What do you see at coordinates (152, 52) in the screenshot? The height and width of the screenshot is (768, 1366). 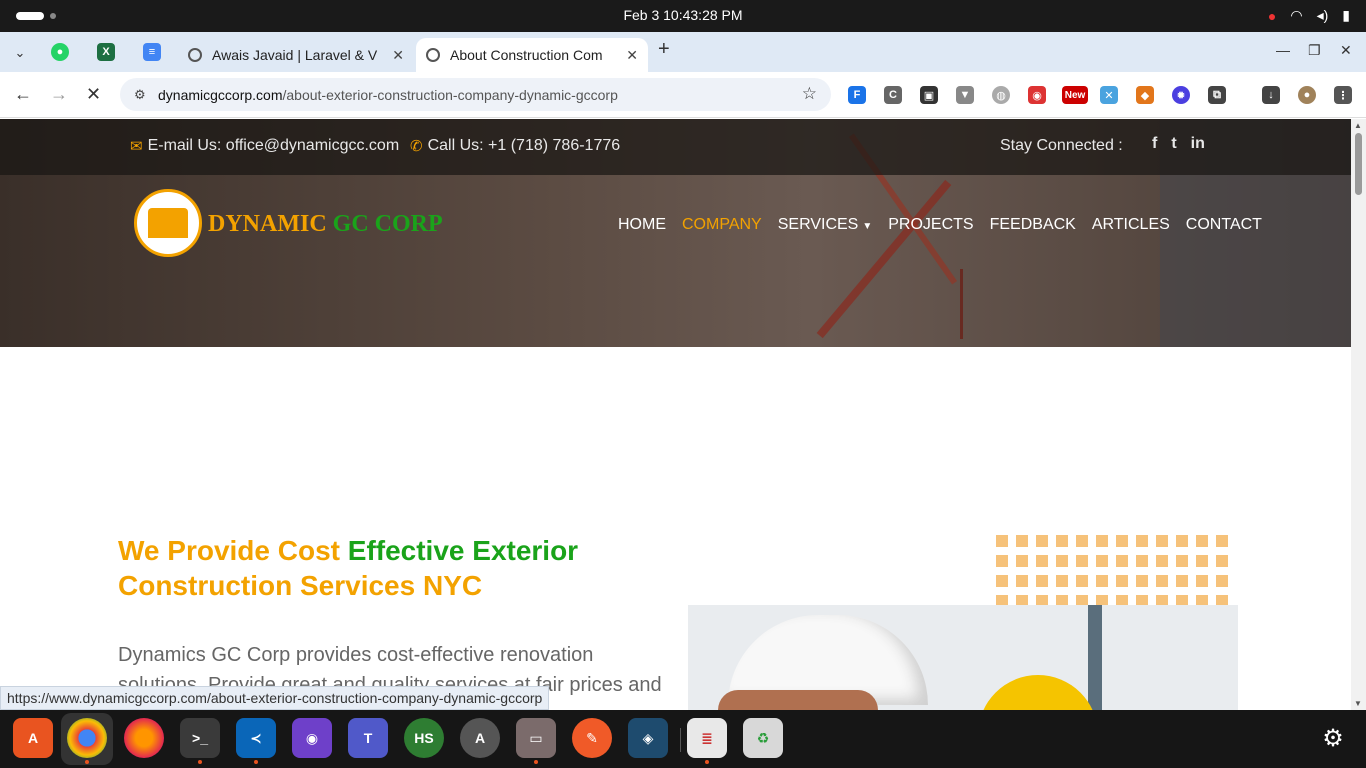 I see `docs-pinned-tab-icon: ≡` at bounding box center [152, 52].